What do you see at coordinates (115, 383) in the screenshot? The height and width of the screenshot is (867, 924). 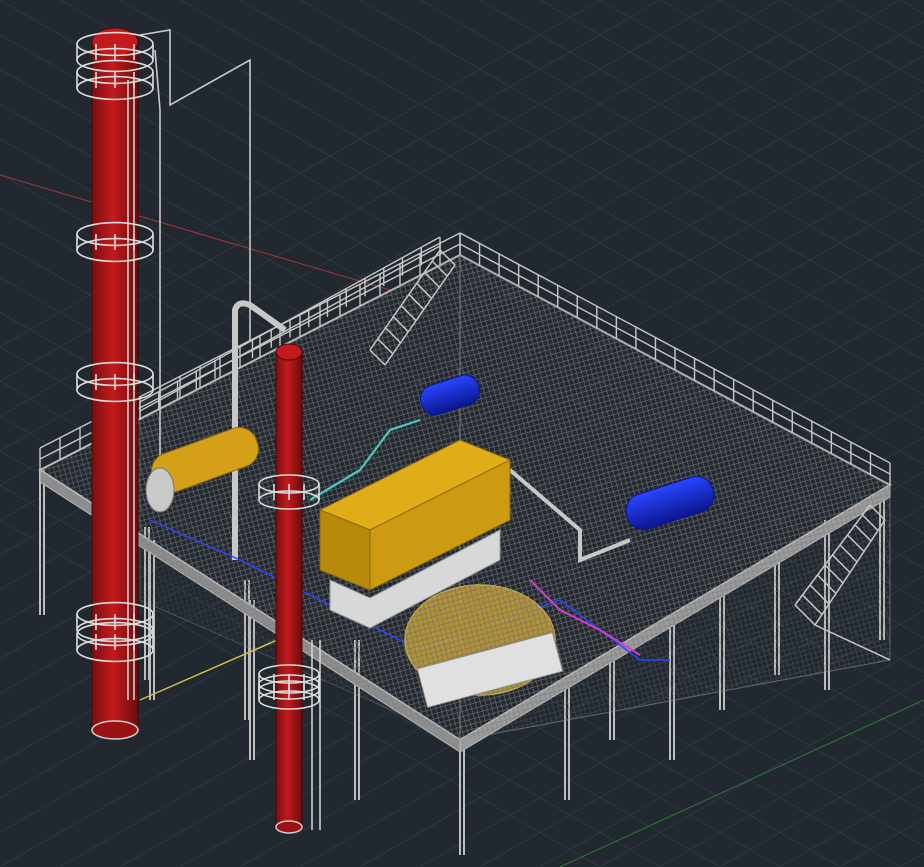 I see `tall-column` at bounding box center [115, 383].